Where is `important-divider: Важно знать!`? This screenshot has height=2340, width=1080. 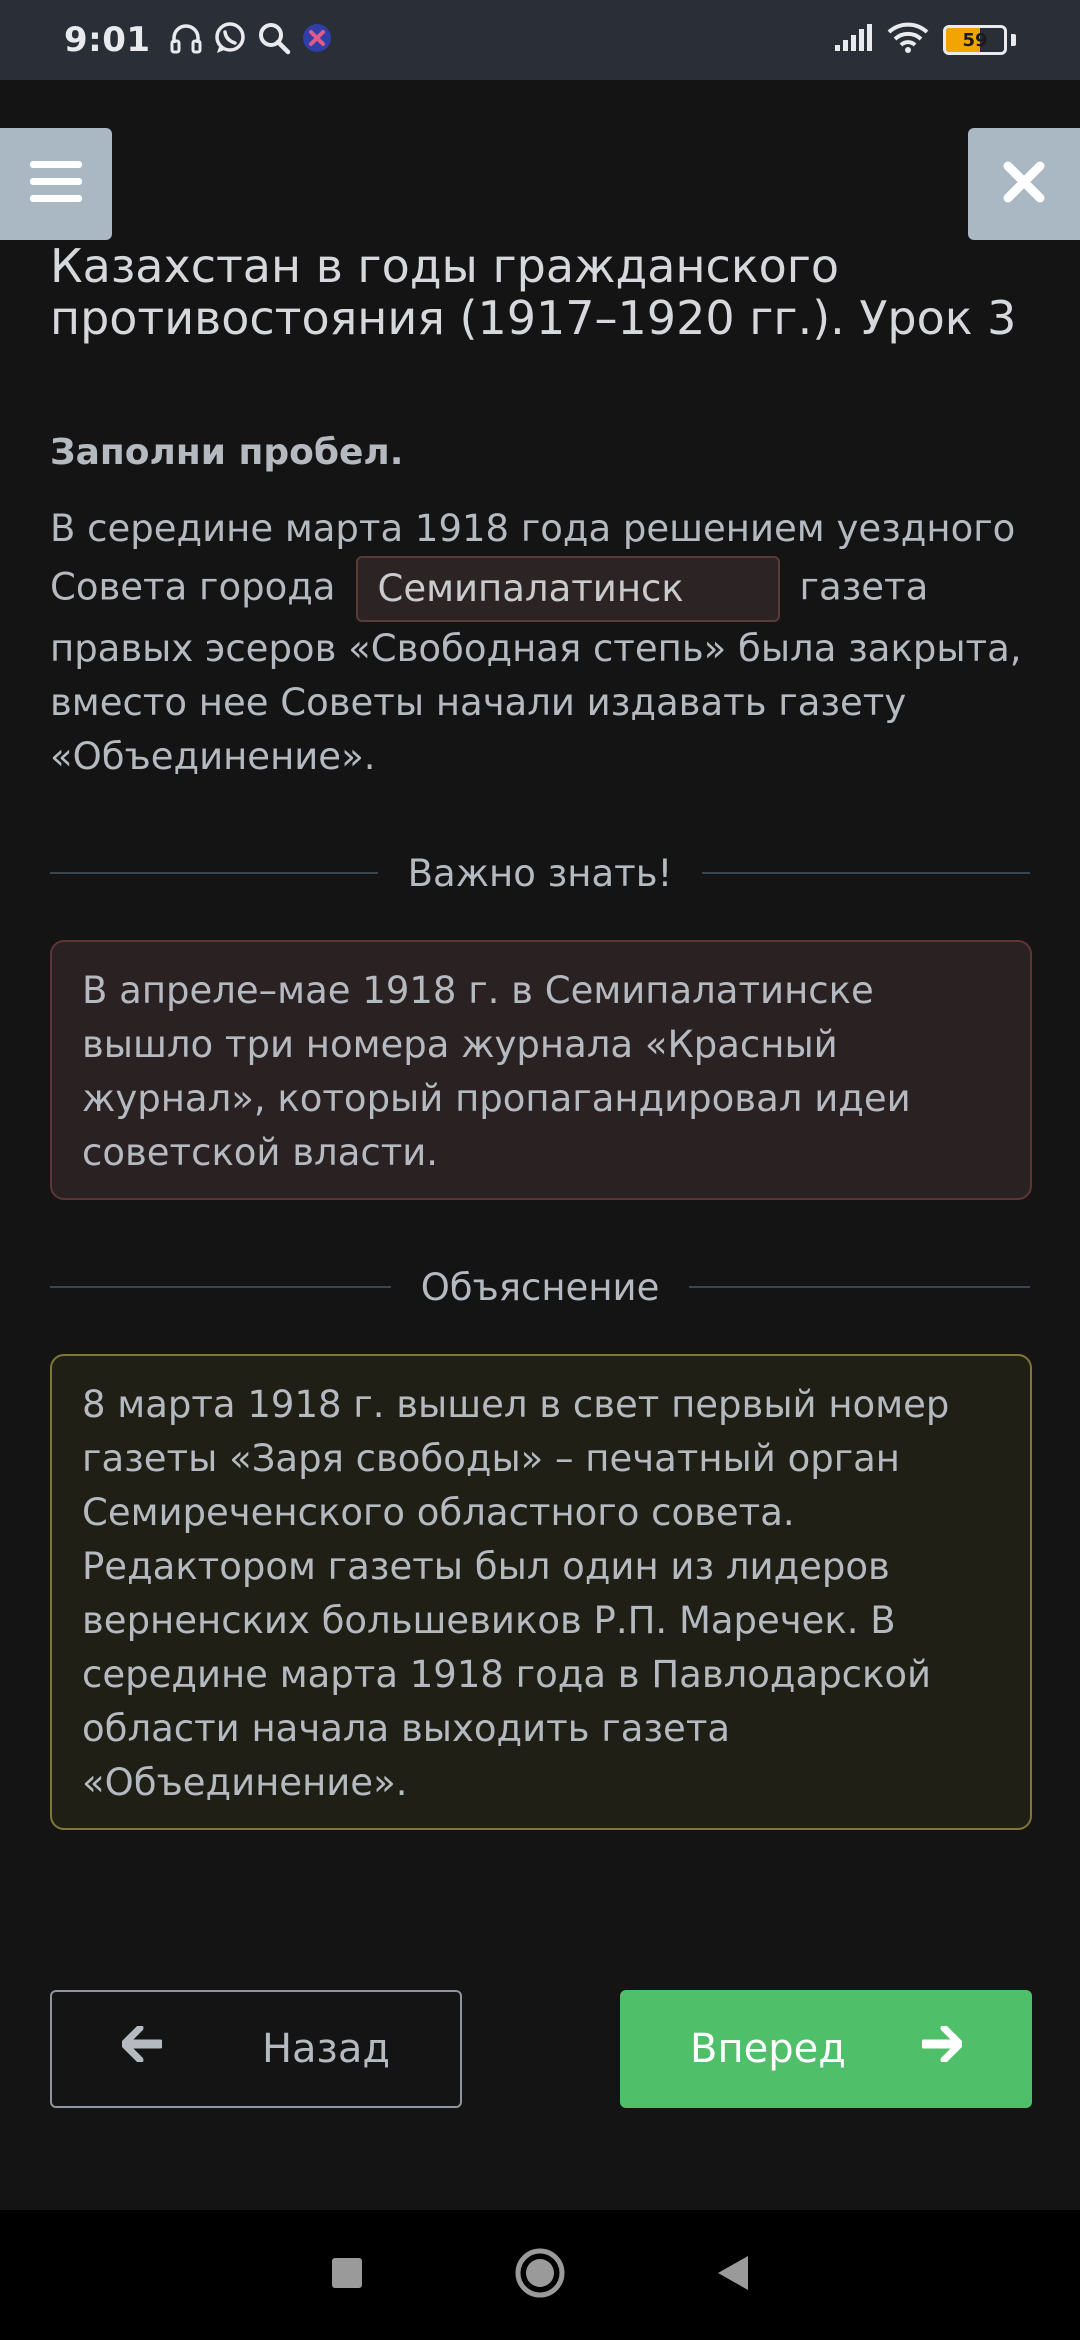 important-divider: Важно знать! is located at coordinates (540, 873).